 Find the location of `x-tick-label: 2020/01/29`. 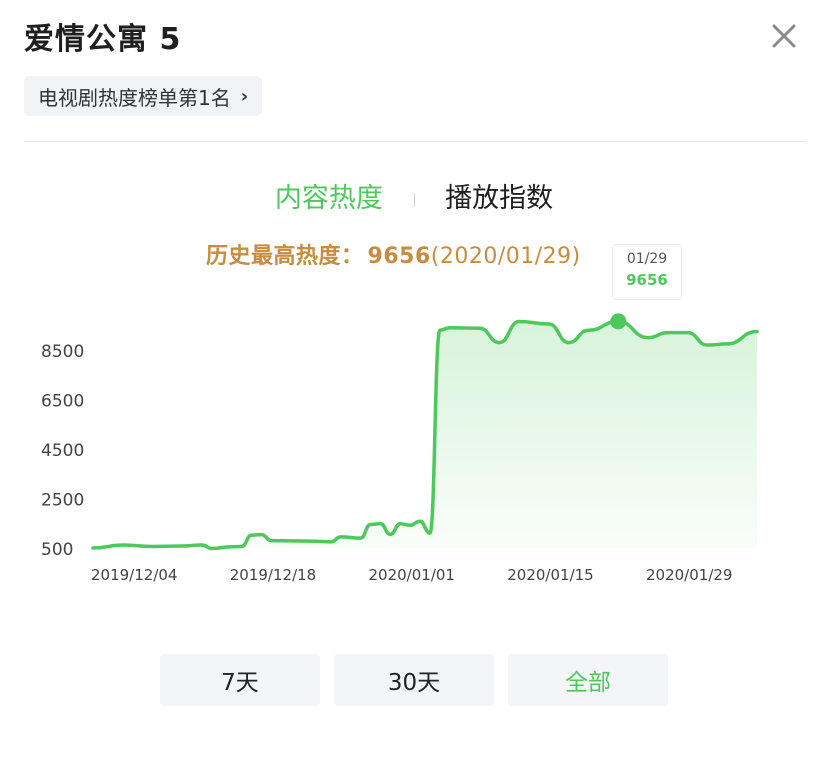

x-tick-label: 2020/01/29 is located at coordinates (689, 575).